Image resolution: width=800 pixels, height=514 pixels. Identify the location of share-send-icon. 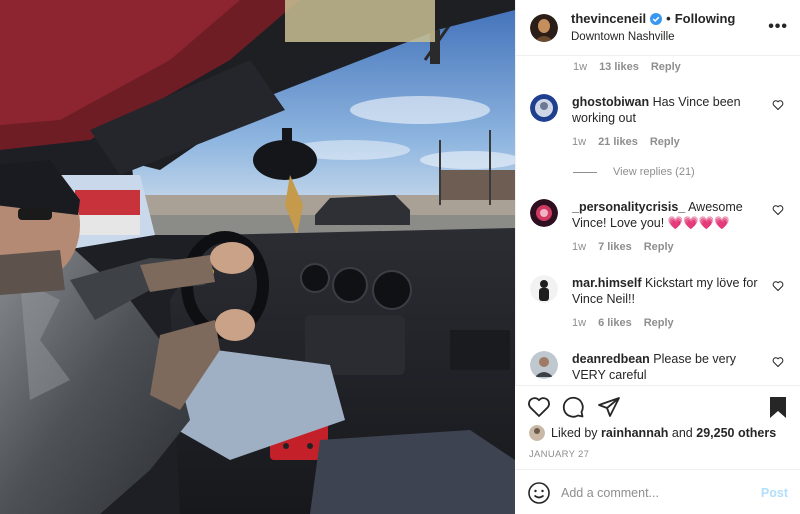
(609, 407).